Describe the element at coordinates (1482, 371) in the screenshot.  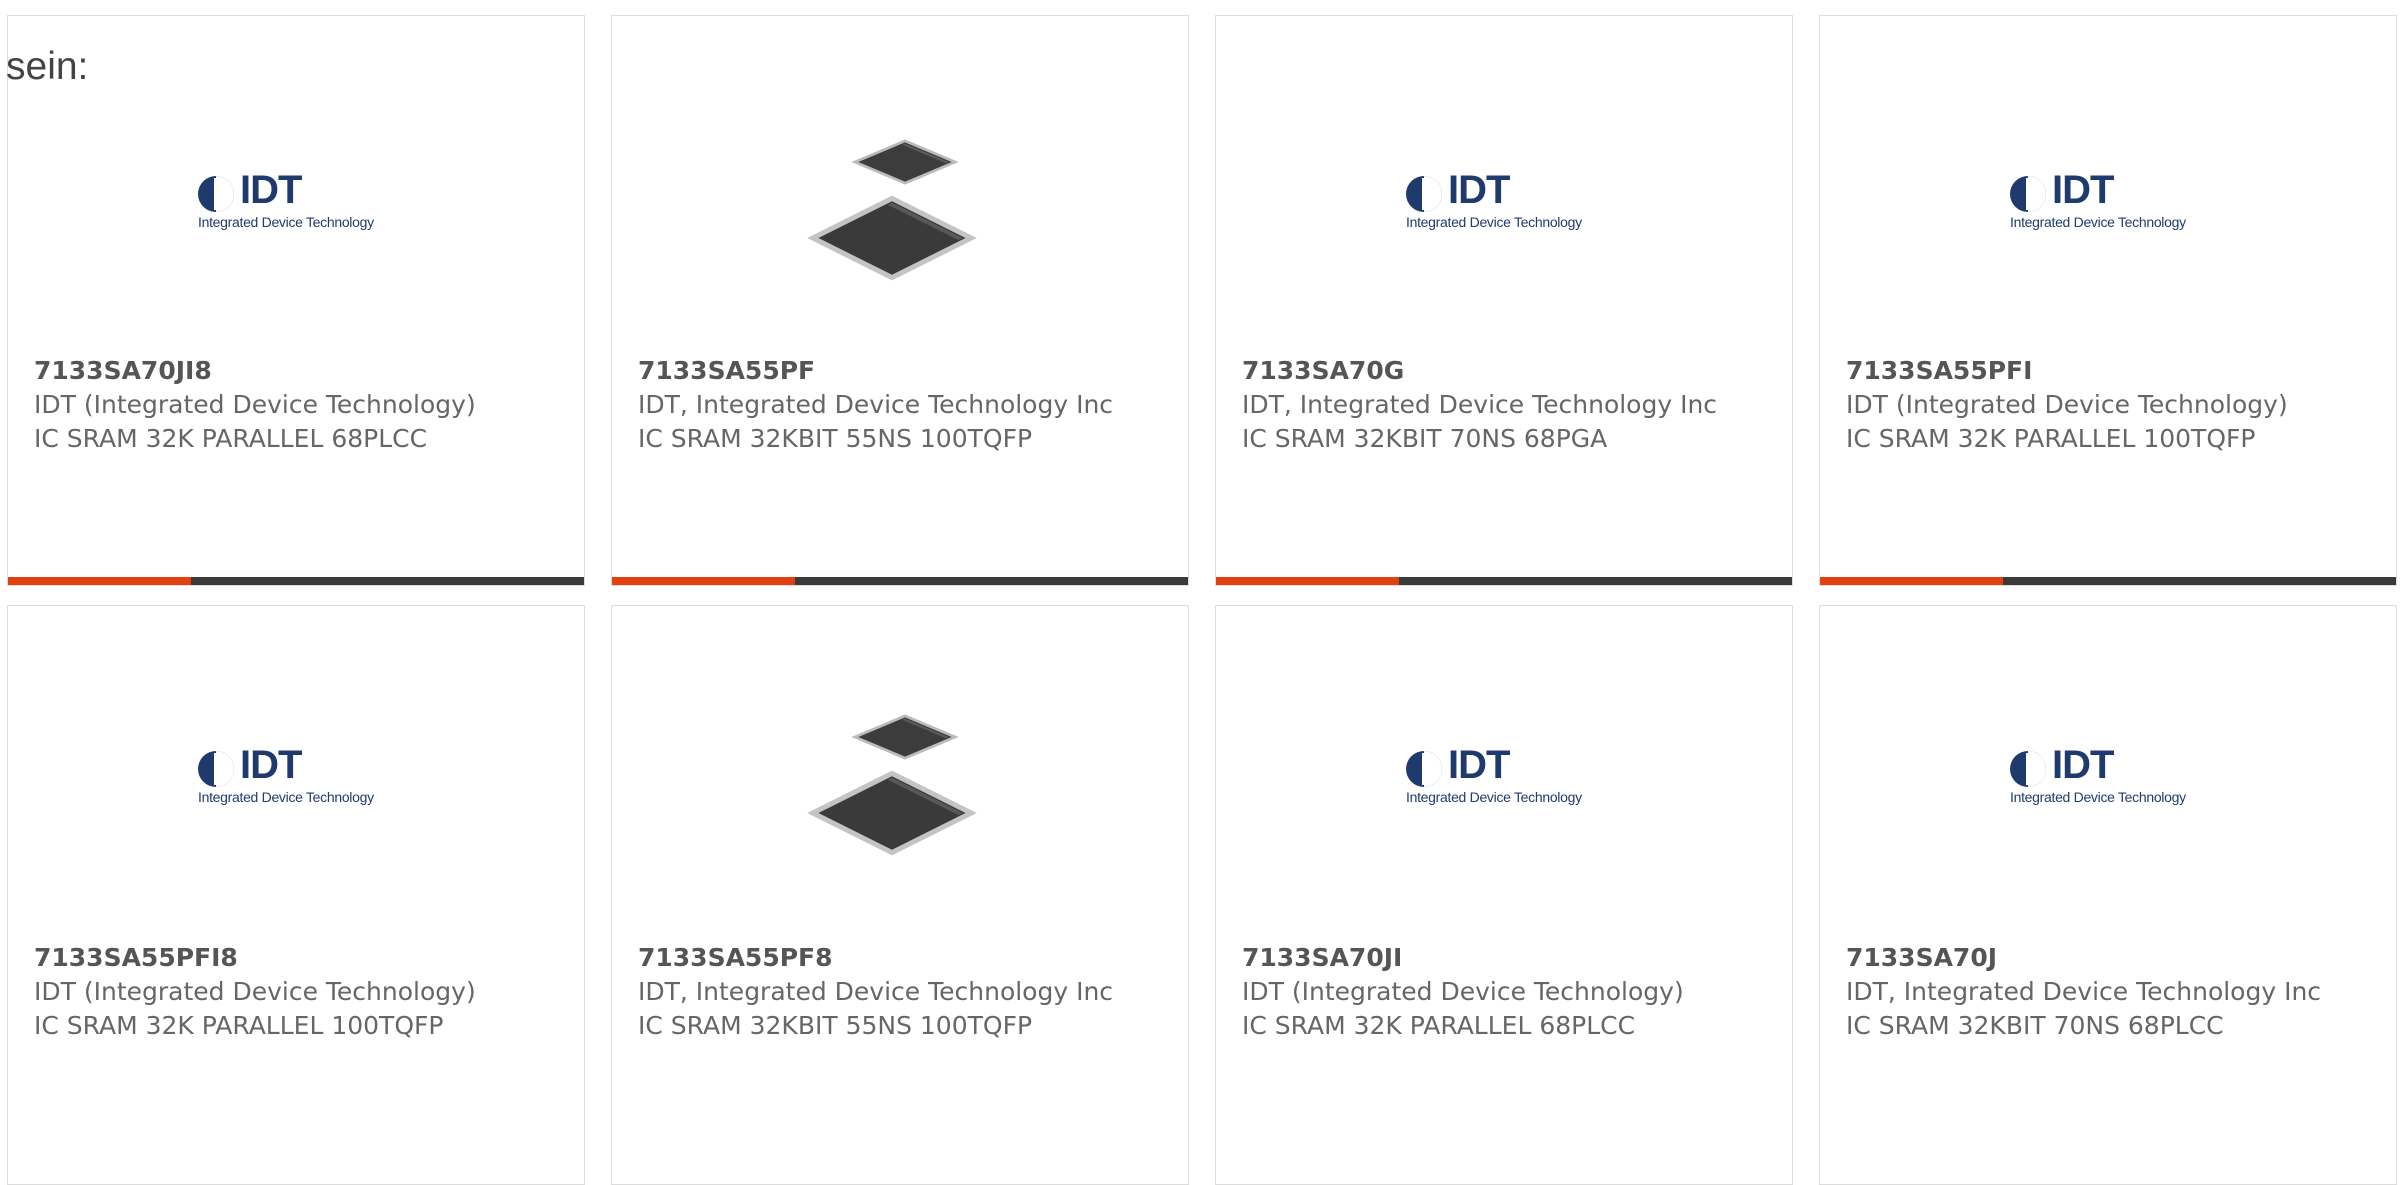
I see `part-number-link: 7133SA70G` at that location.